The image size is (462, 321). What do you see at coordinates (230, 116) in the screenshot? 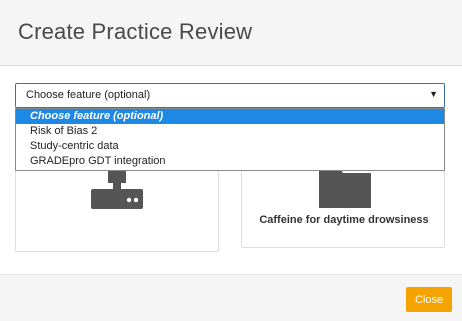
I see `option-choose-feature: Choose feature (optional)` at bounding box center [230, 116].